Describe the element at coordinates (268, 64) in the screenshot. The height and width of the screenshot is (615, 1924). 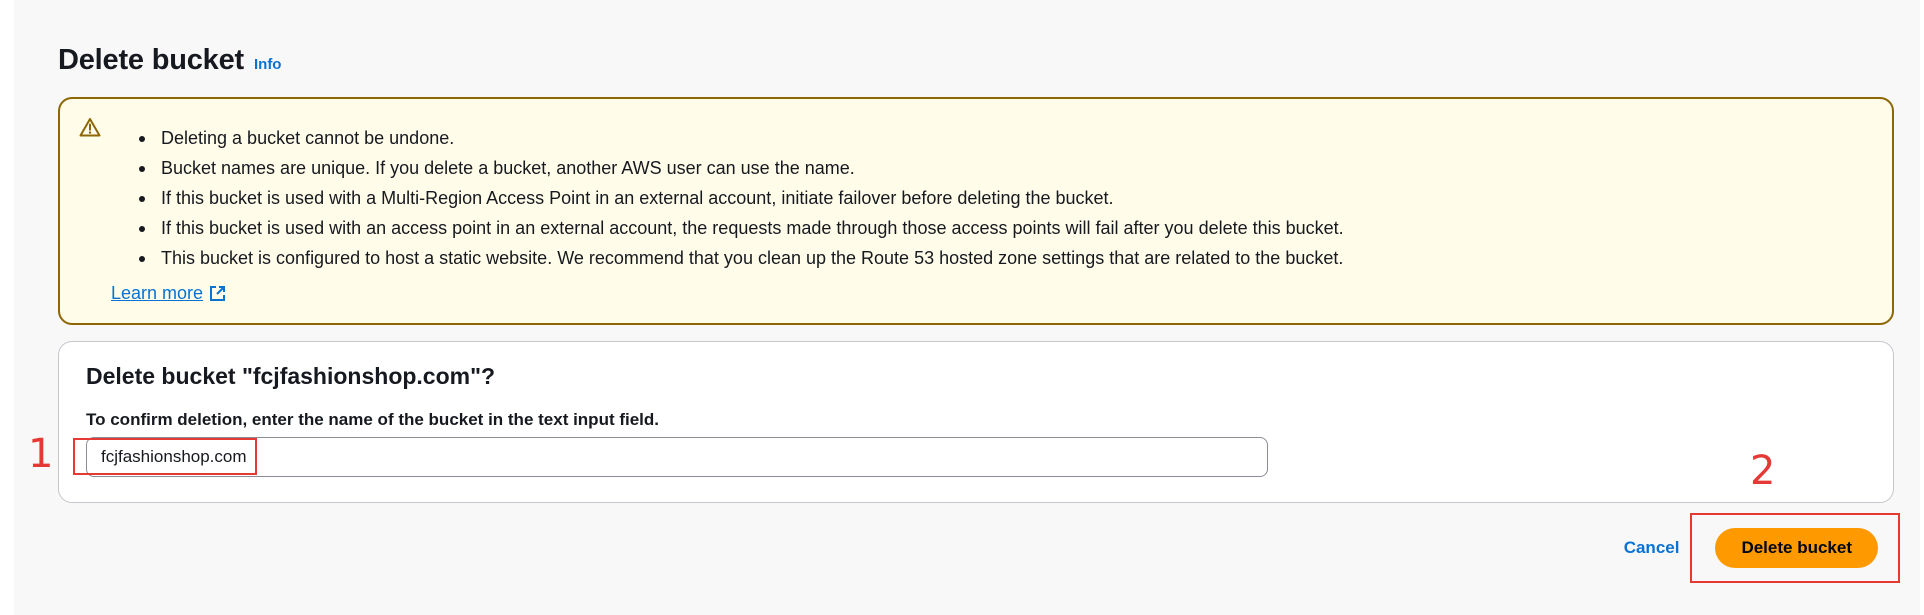
I see `info-link: Info` at that location.